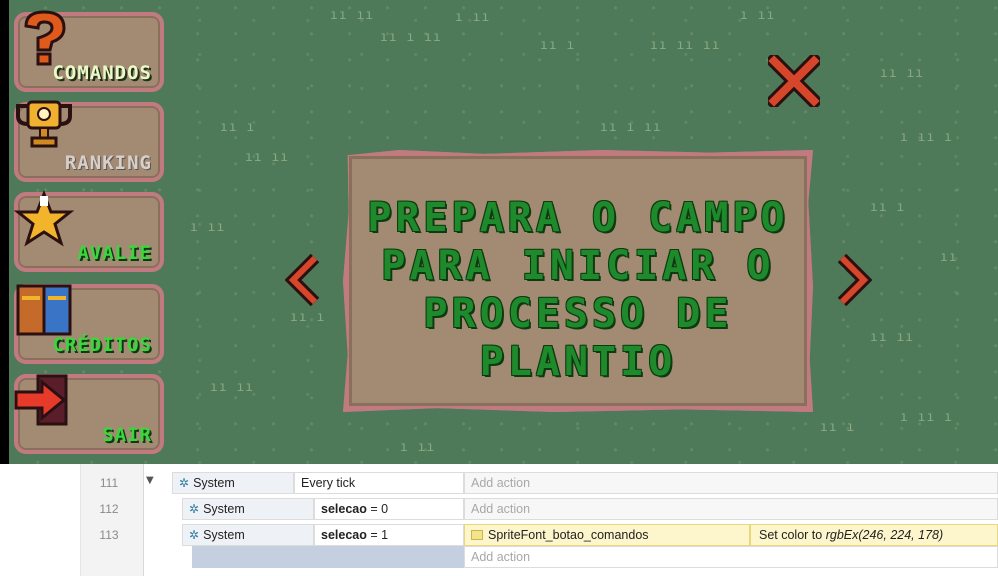  Describe the element at coordinates (328, 483) in the screenshot. I see `condition-text: Every tick` at that location.